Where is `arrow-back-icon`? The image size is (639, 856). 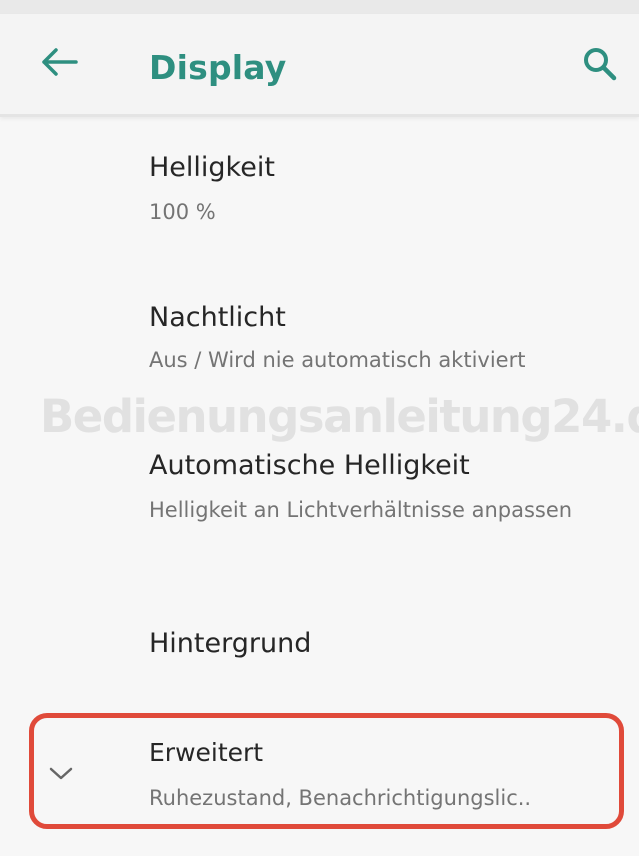
arrow-back-icon is located at coordinates (60, 62).